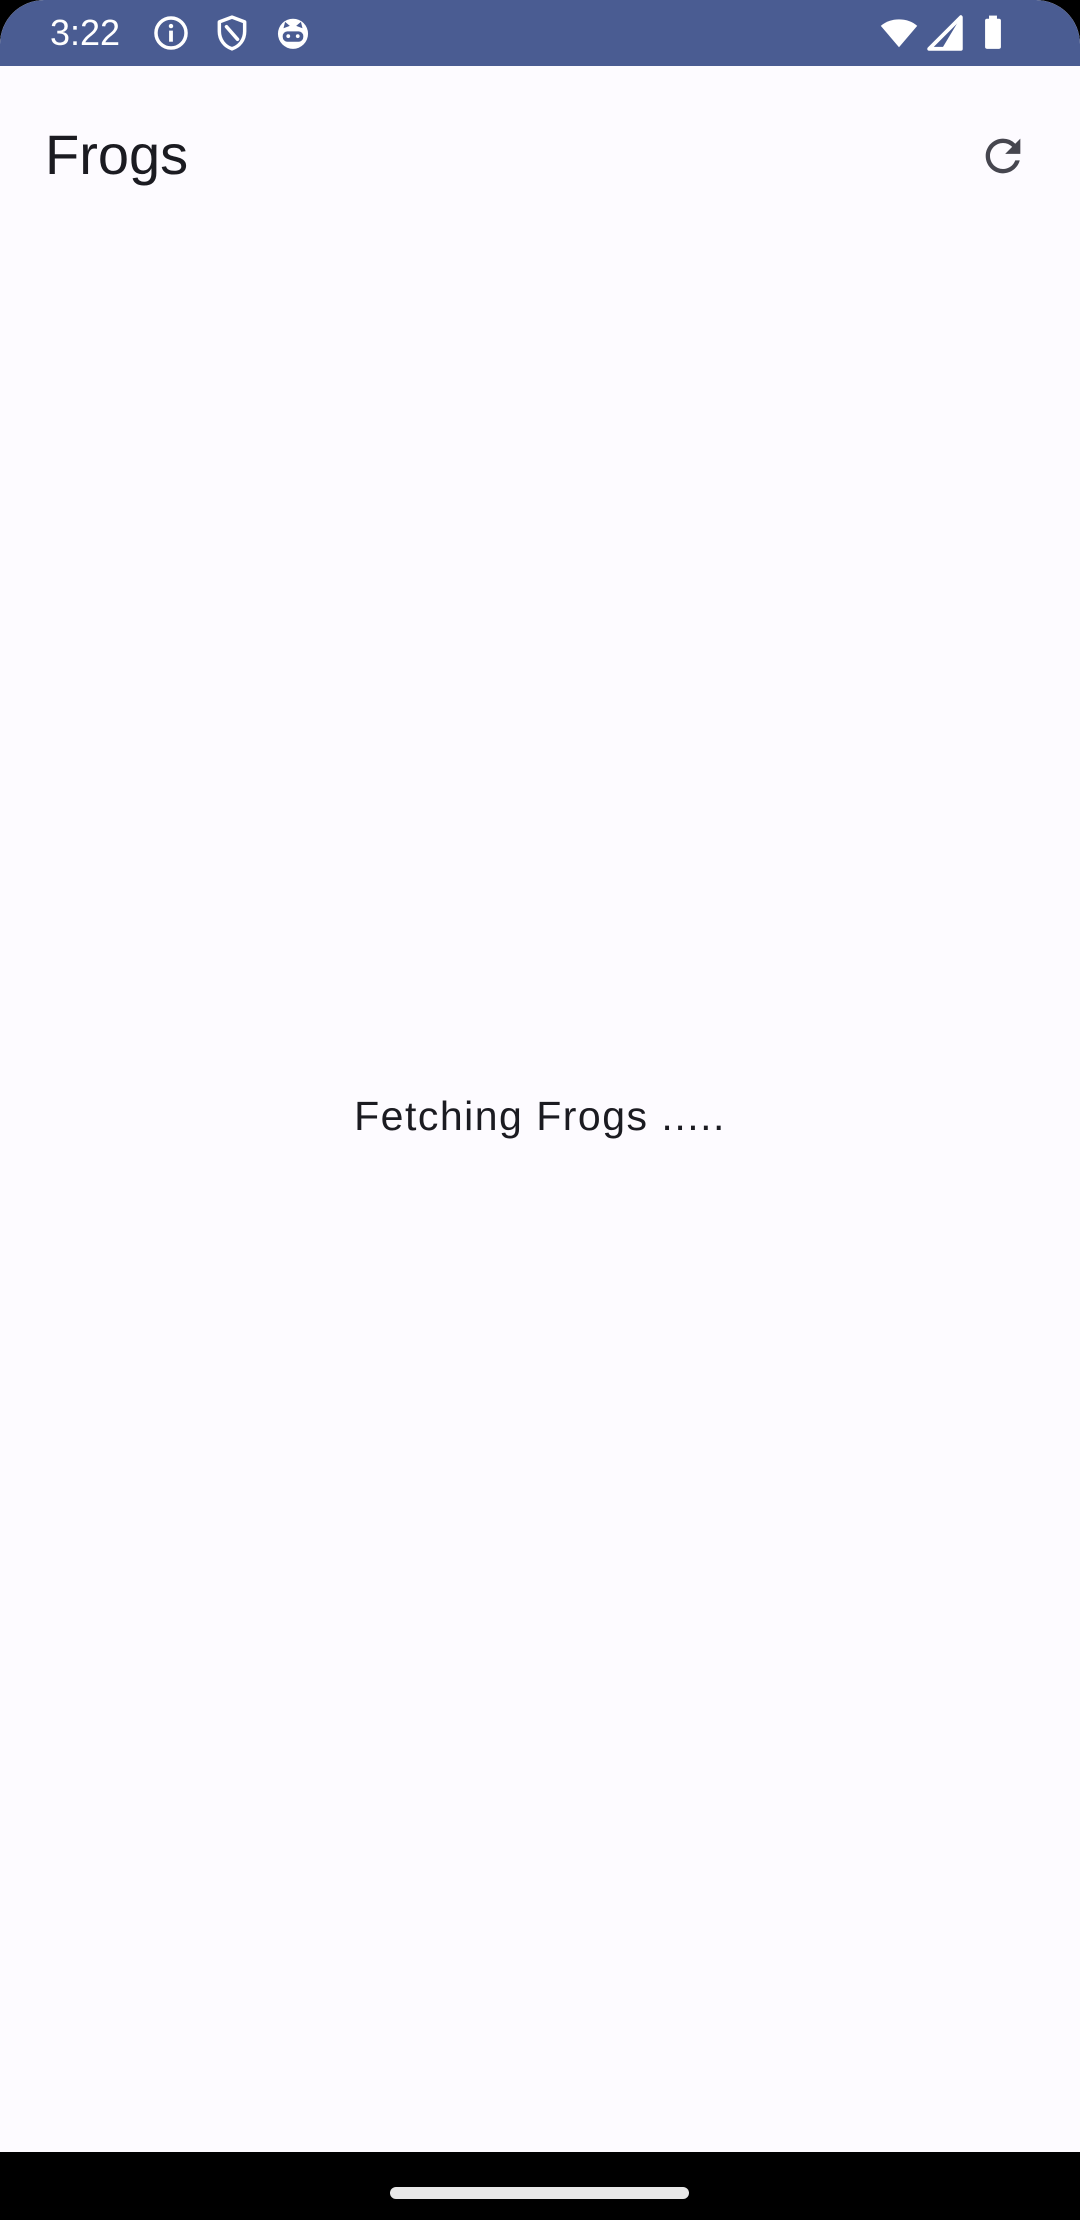  I want to click on top-app-bar: Frogs, so click(540, 156).